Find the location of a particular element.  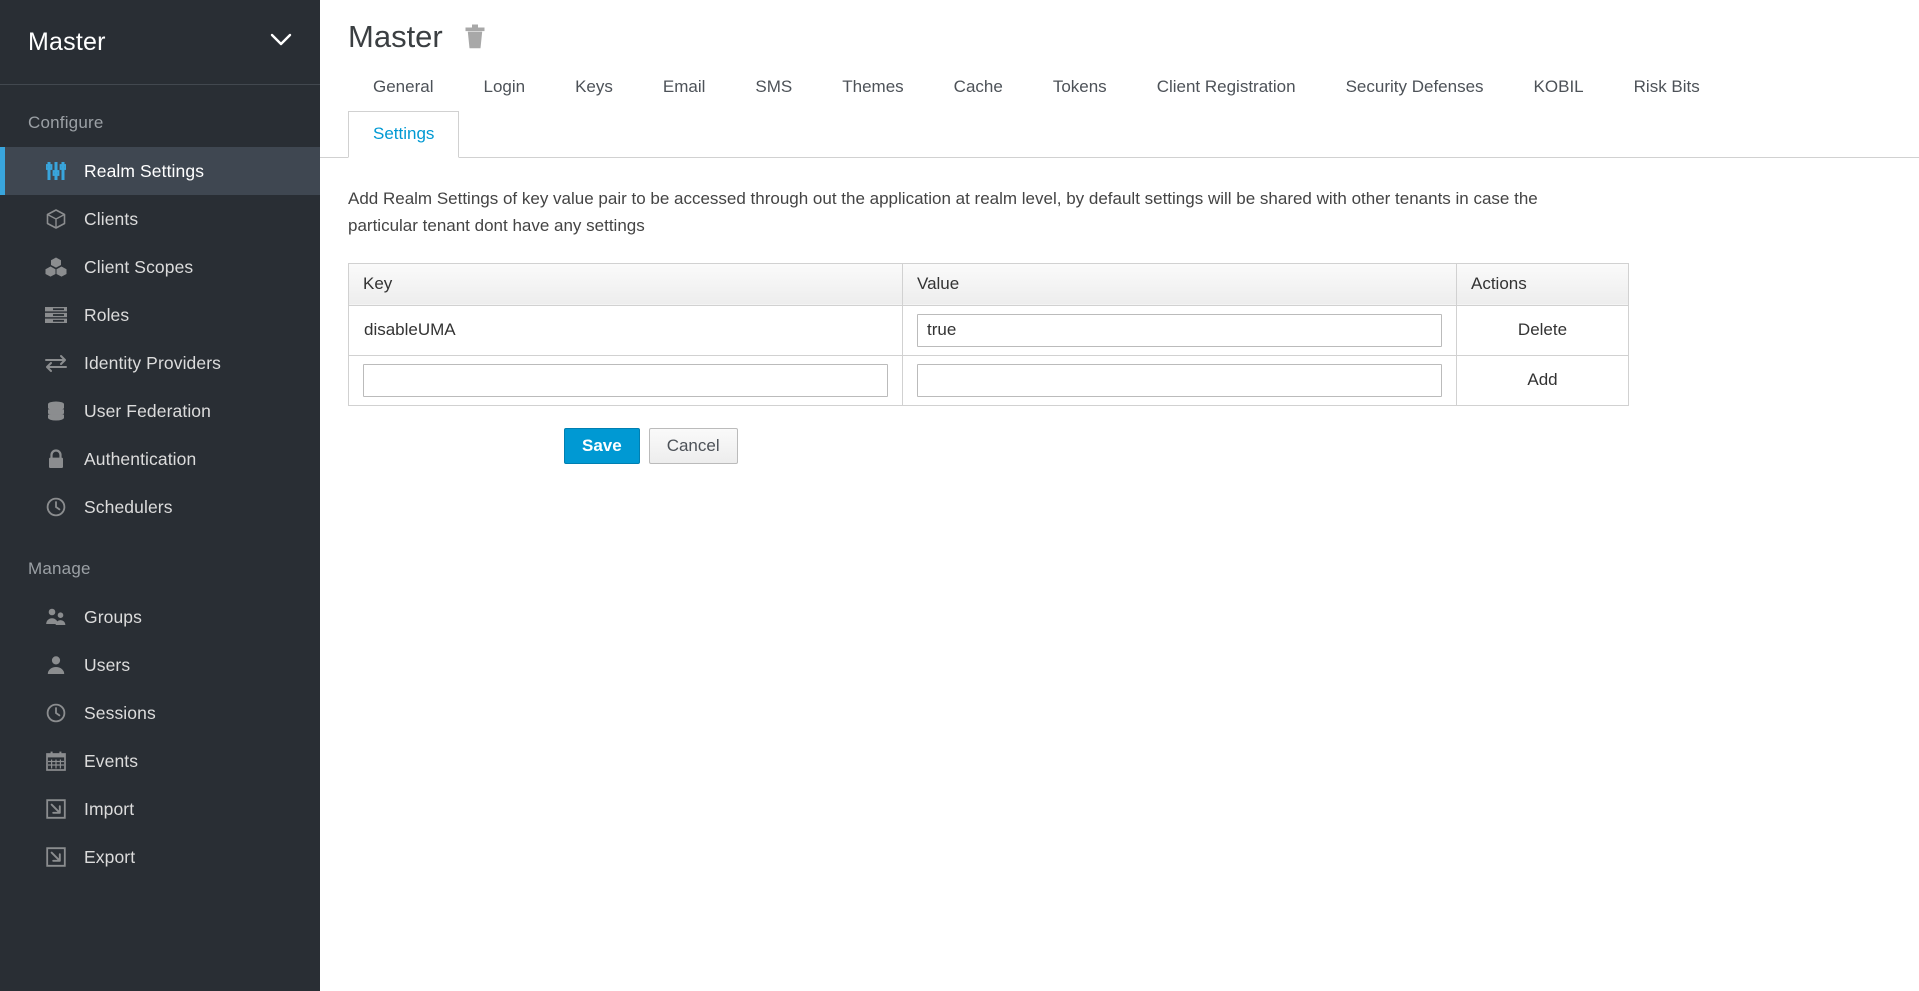

value-input is located at coordinates (1179, 330).